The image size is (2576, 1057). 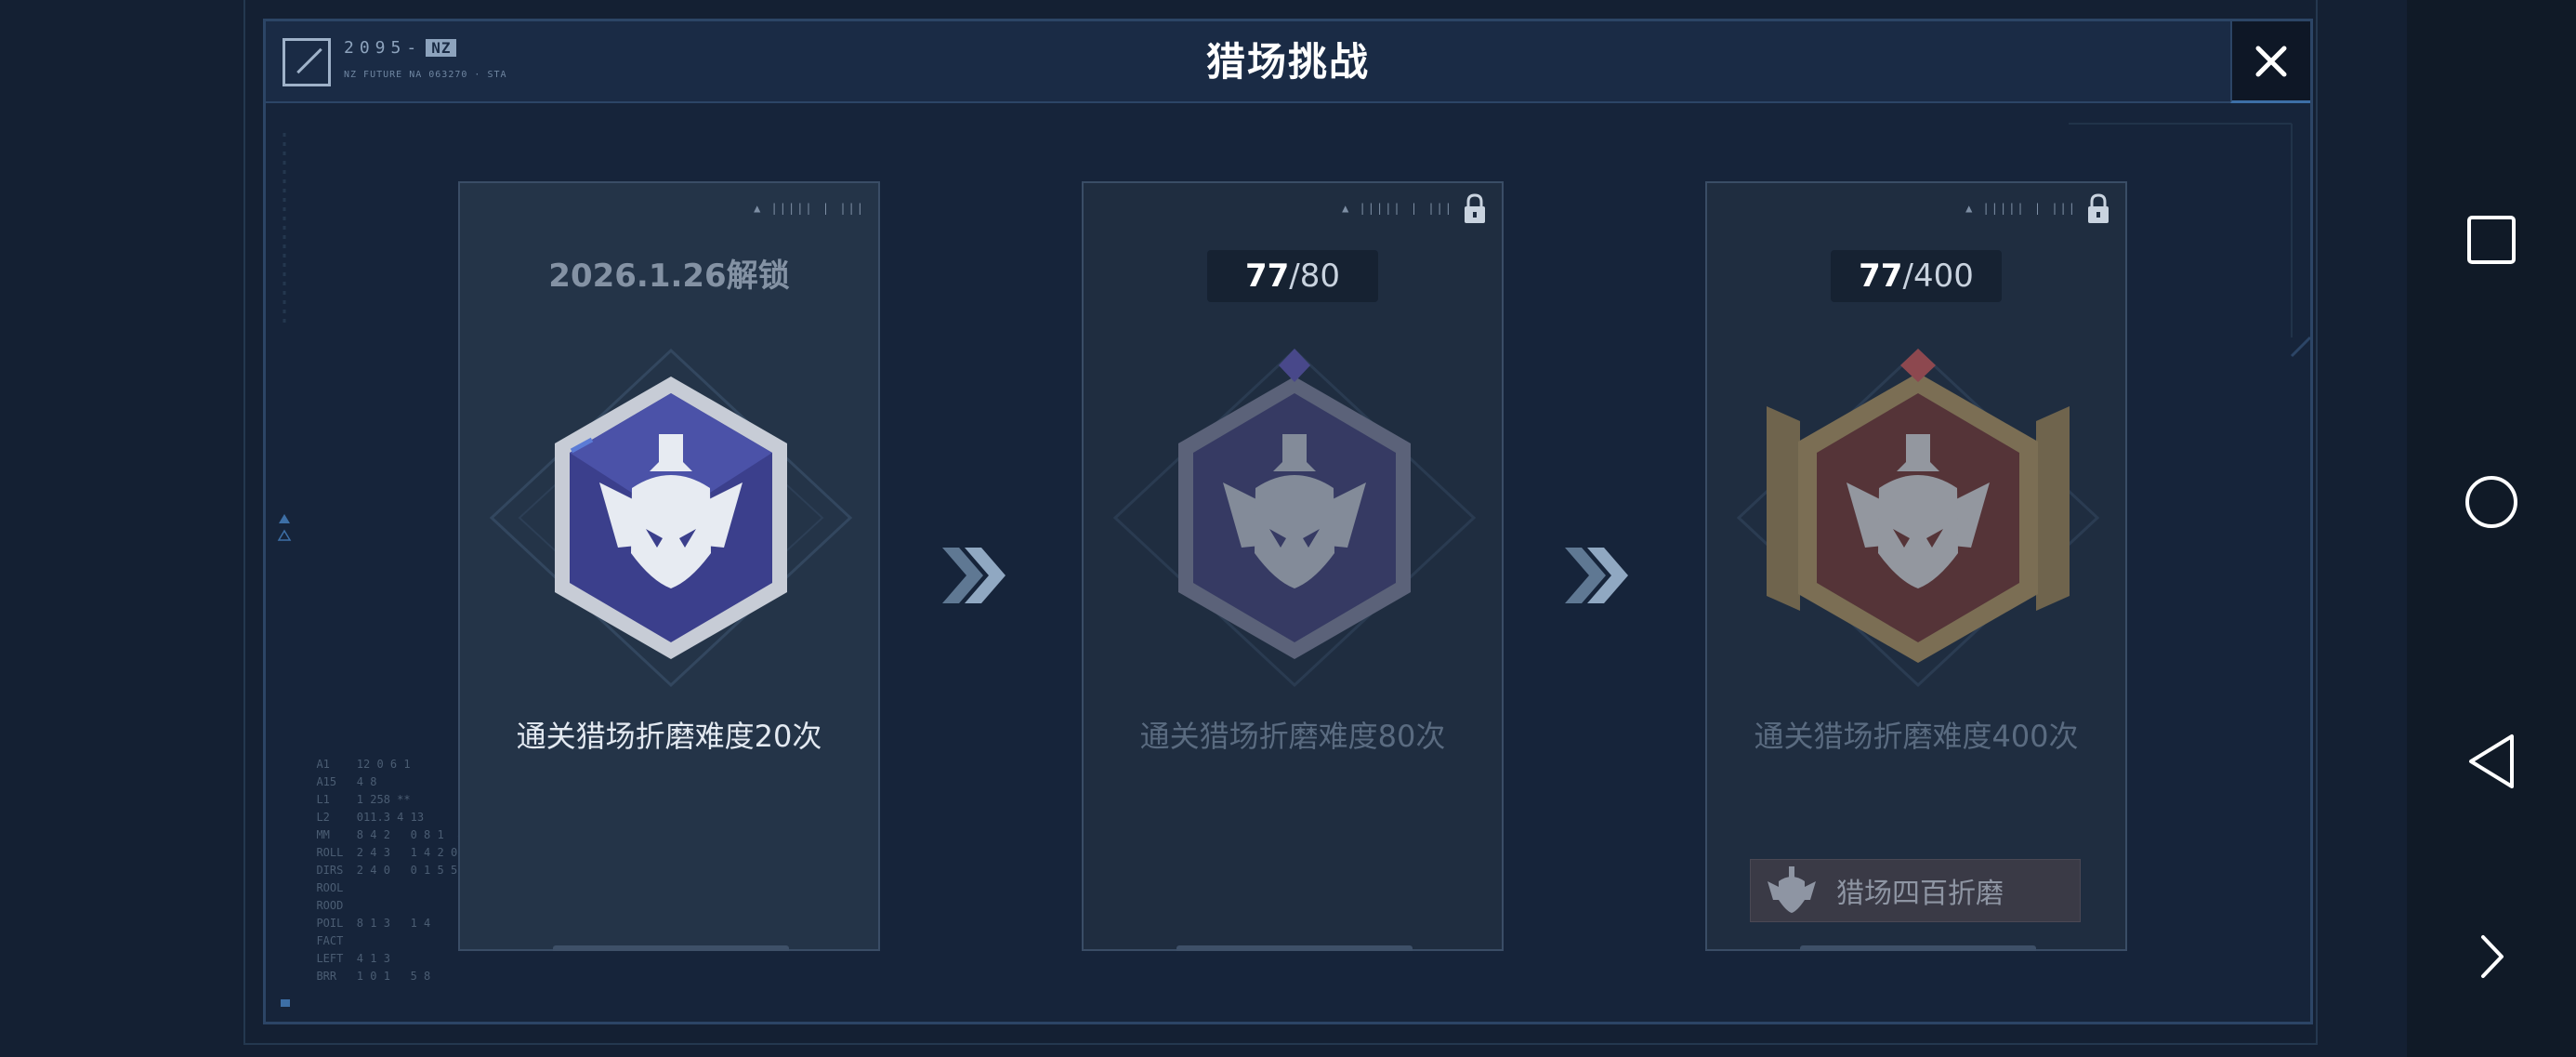 I want to click on system-navigation-bar, so click(x=2491, y=528).